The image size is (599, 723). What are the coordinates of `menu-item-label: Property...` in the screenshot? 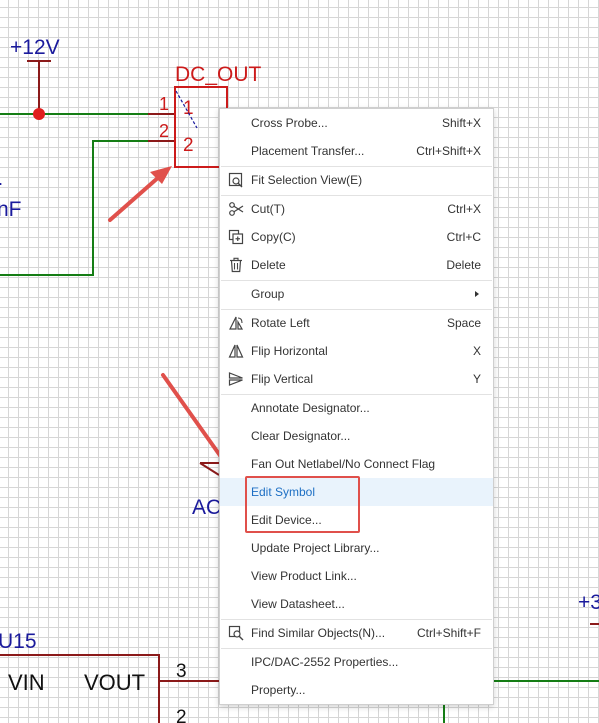 It's located at (278, 690).